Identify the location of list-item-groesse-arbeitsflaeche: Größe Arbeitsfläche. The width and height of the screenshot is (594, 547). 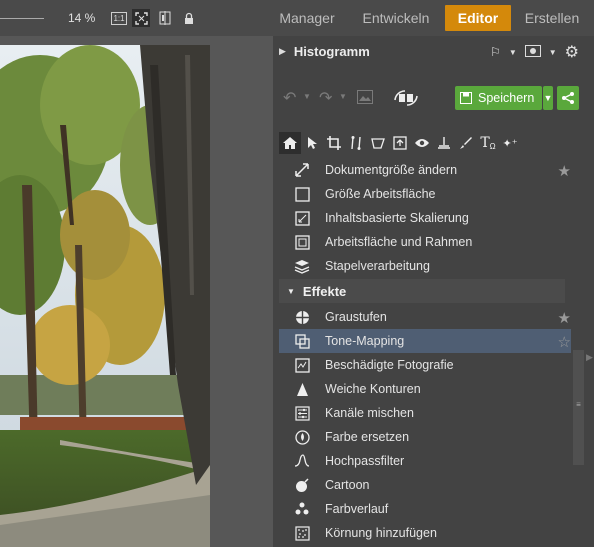
(425, 194).